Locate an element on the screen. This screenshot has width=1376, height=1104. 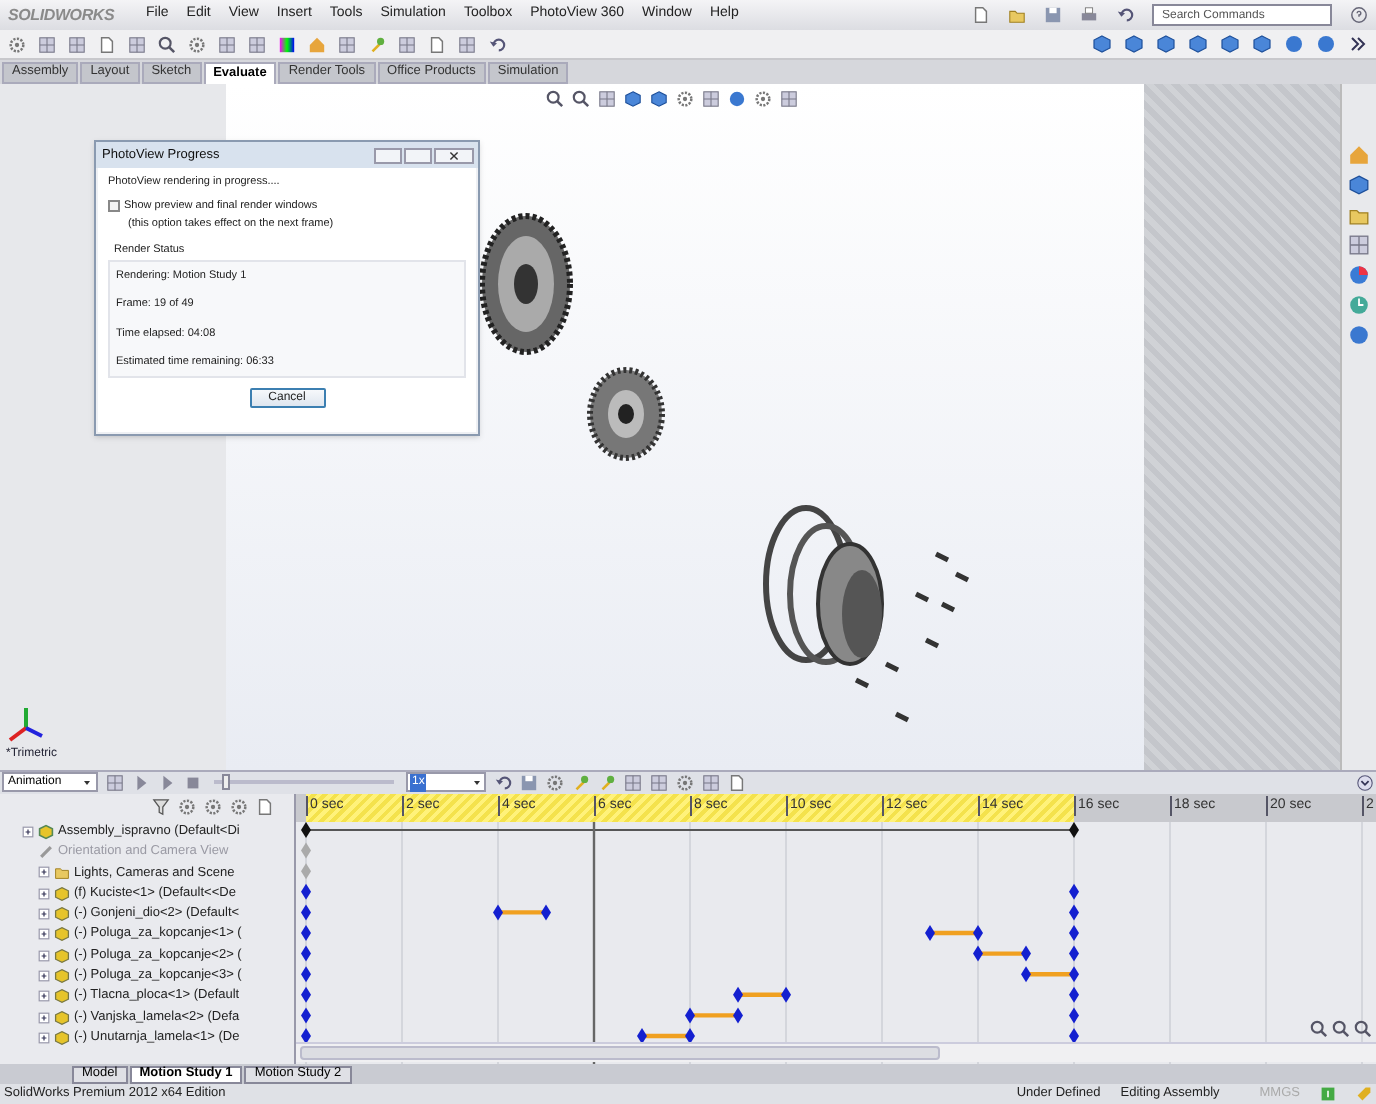
timeline-bar is located at coordinates (690, 829).